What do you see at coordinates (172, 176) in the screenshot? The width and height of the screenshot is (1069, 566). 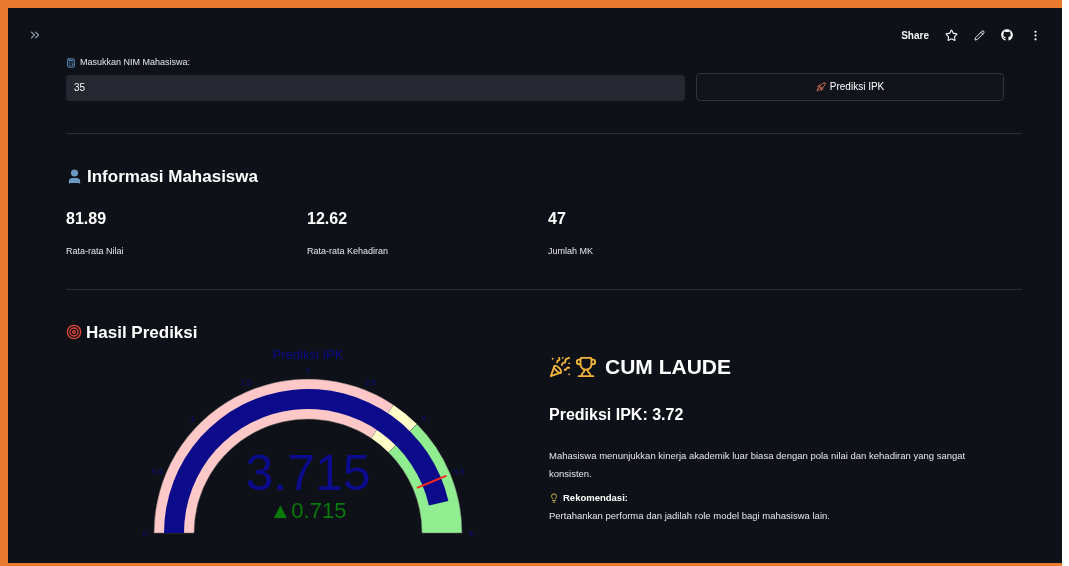 I see `section-heading: Informasi Mahasiswa` at bounding box center [172, 176].